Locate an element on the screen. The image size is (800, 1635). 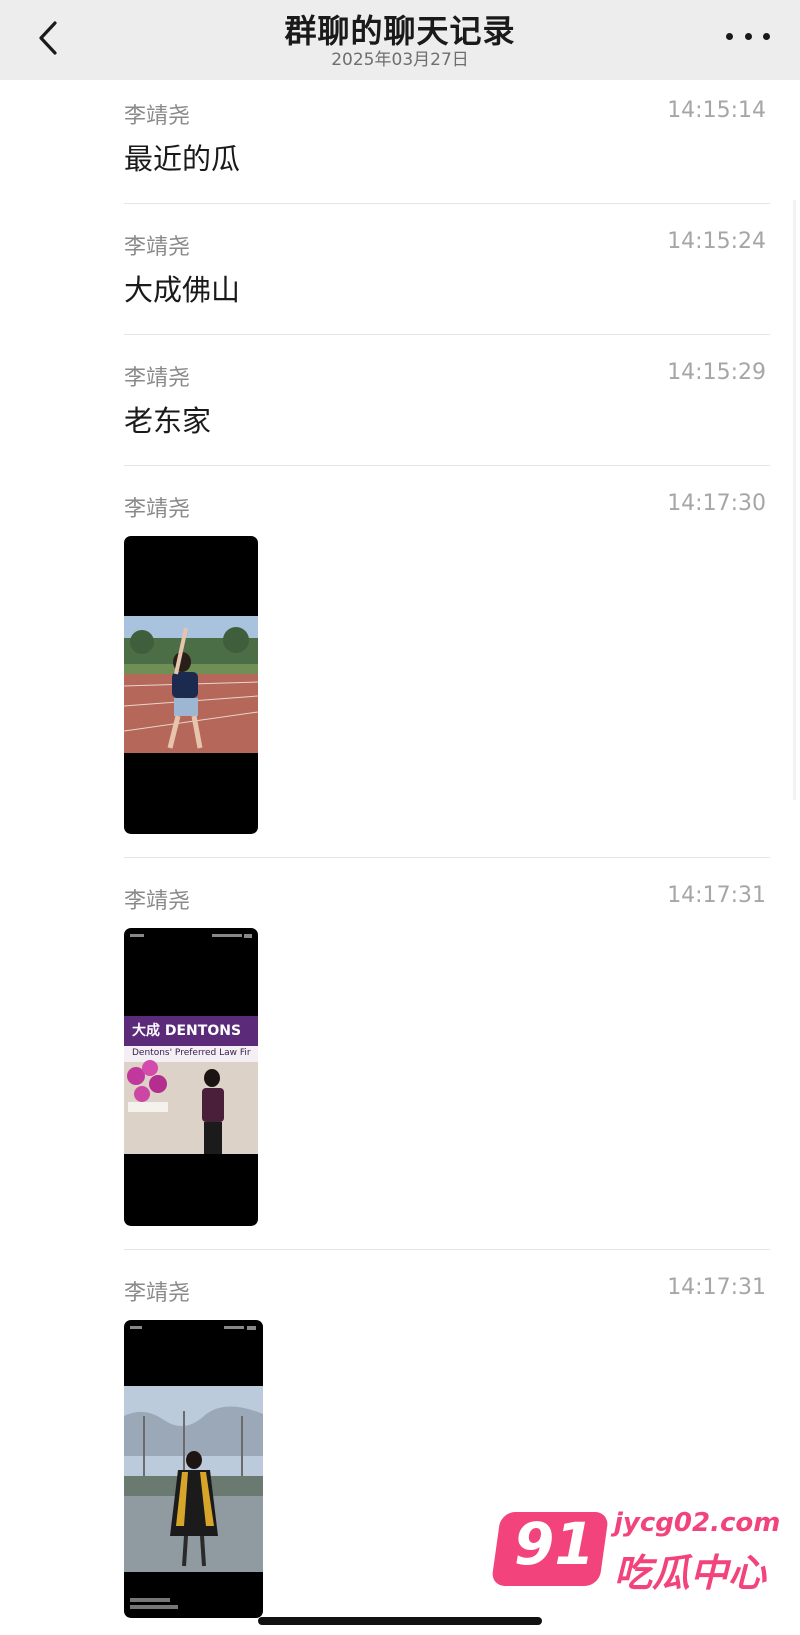
message-time: 14:15:14 is located at coordinates (716, 110).